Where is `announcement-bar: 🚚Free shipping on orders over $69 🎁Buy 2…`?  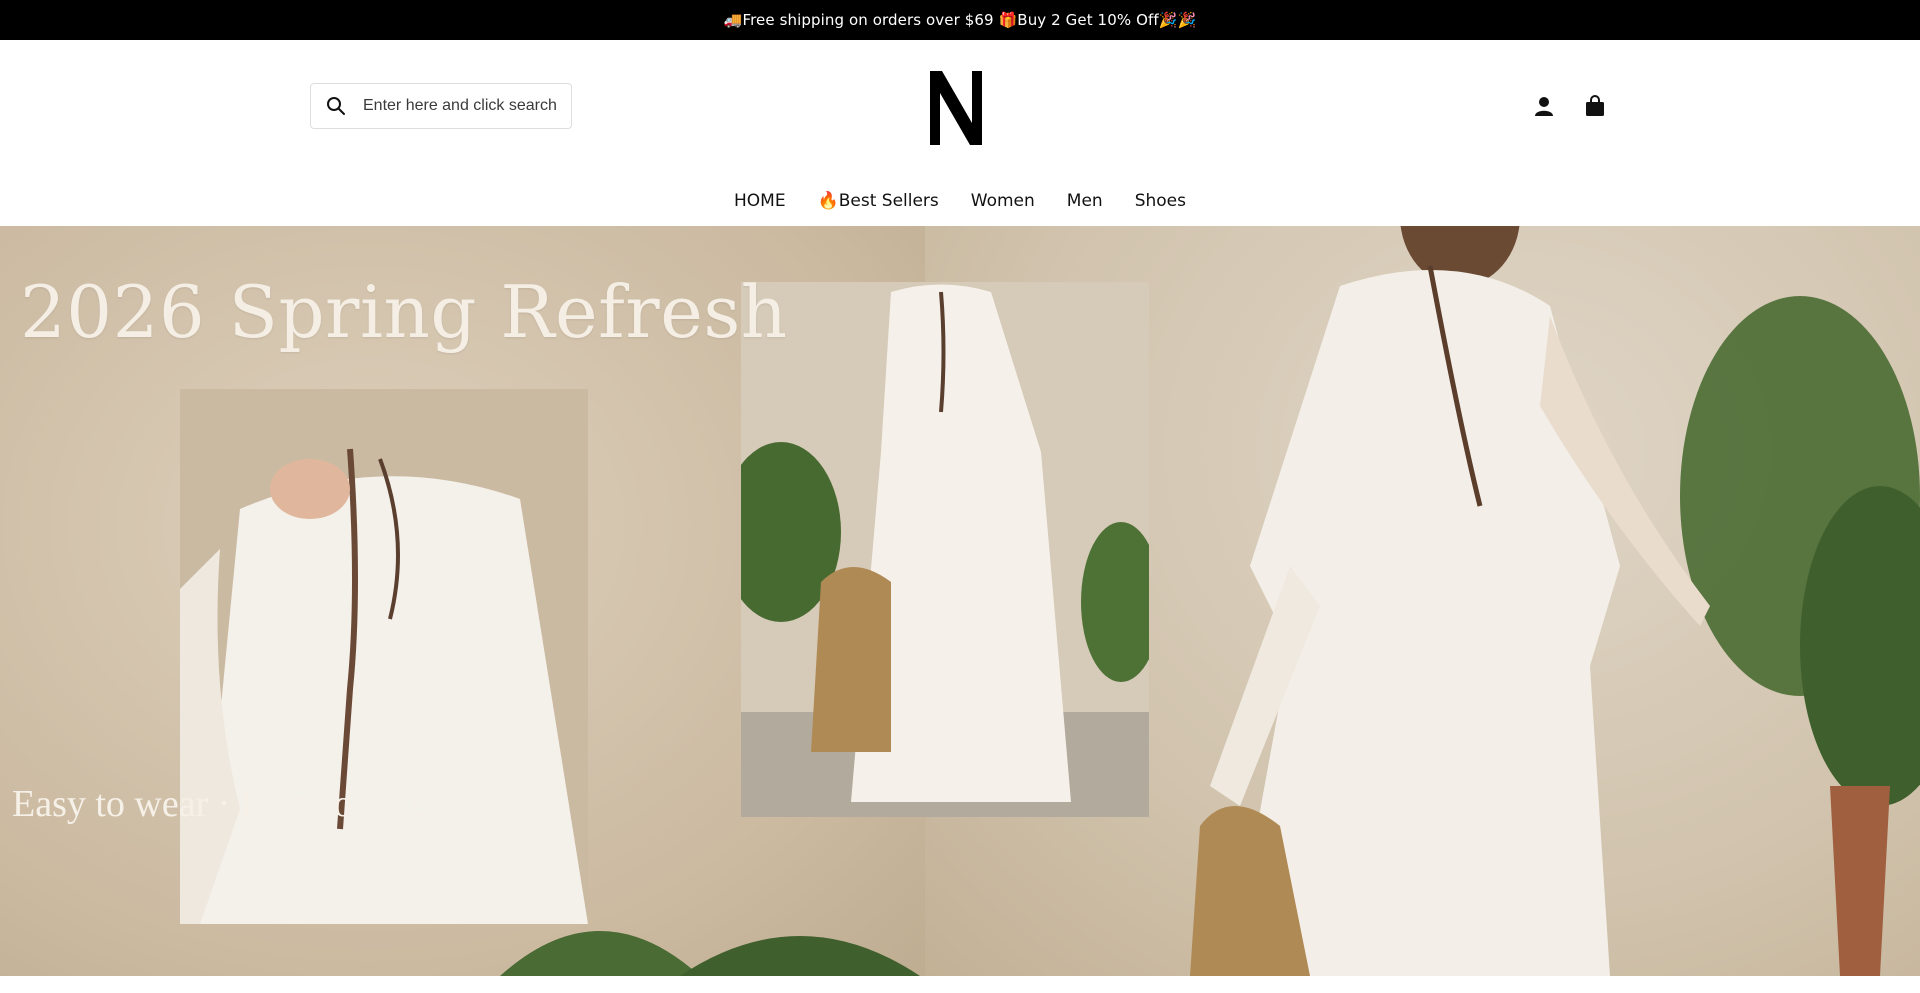
announcement-bar: 🚚Free shipping on orders over $69 🎁Buy 2… is located at coordinates (960, 20).